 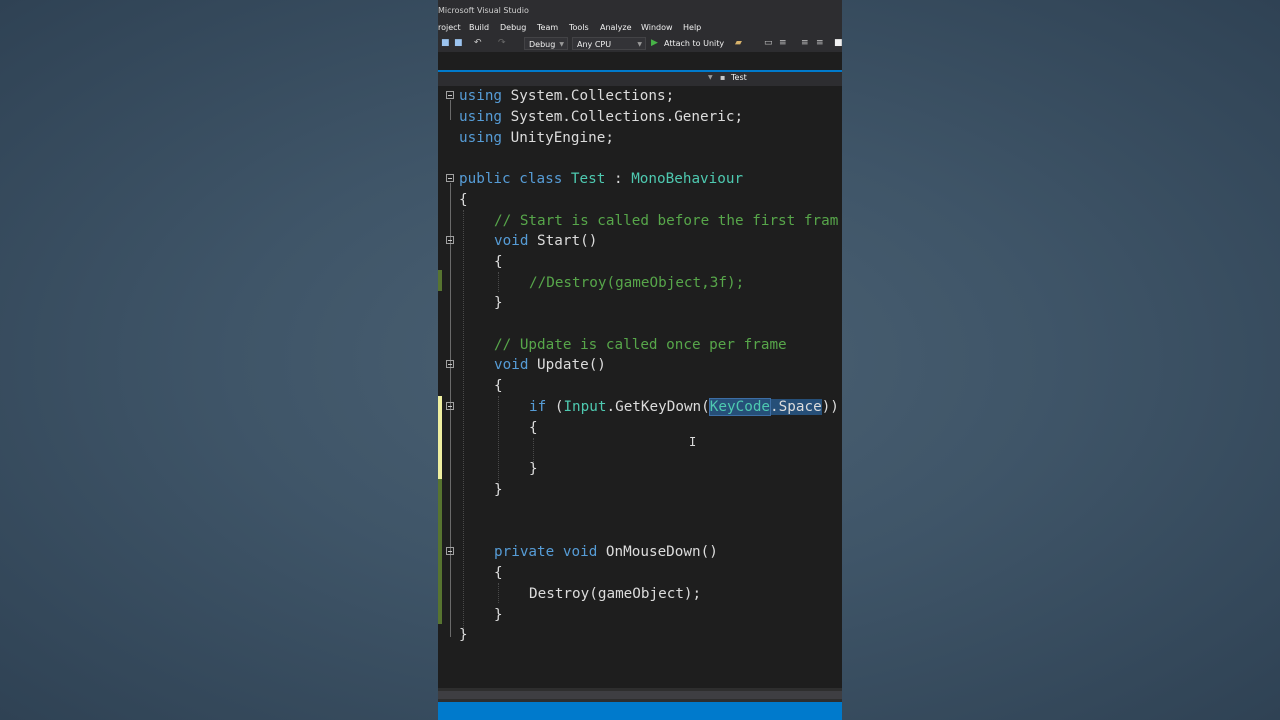 I want to click on navigation-bar: ▼ ▪ Test, so click(x=640, y=79).